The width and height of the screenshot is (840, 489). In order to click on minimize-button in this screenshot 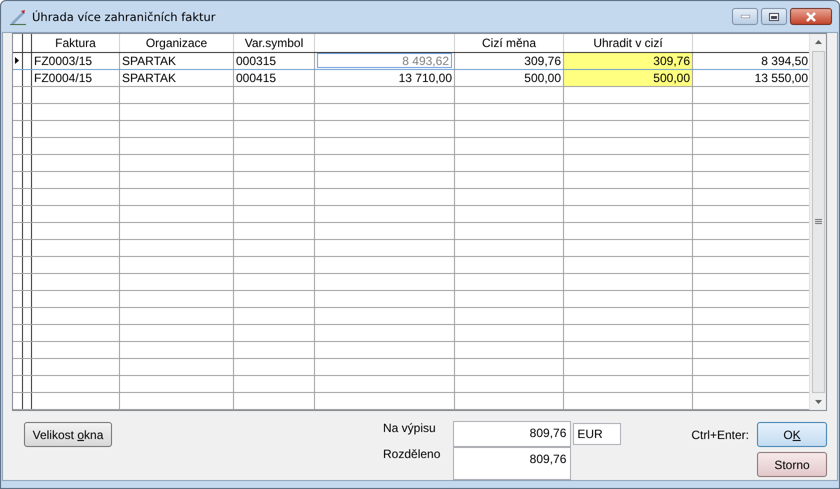, I will do `click(745, 16)`.